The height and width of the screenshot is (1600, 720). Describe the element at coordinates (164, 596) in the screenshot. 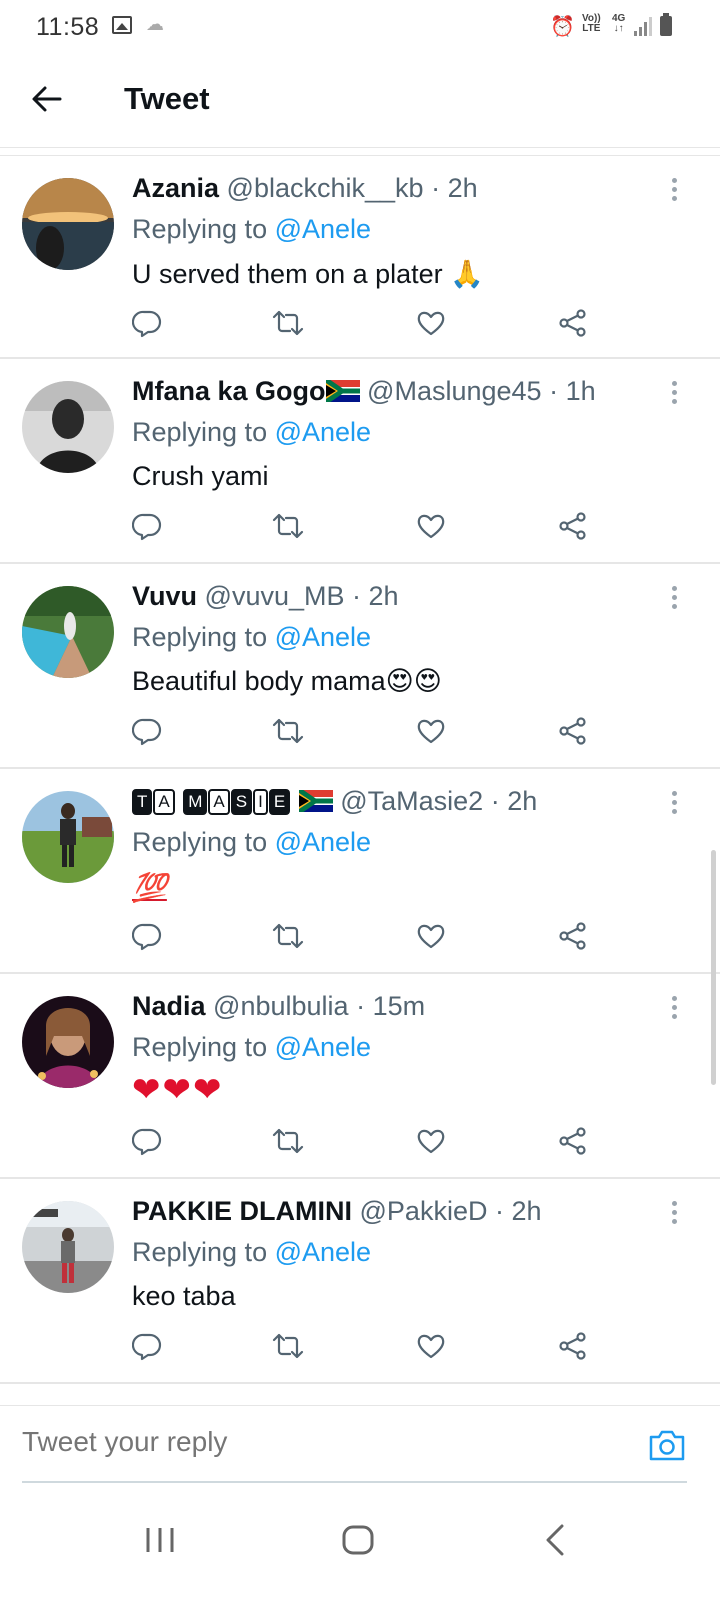

I see `author-name: Vuvu` at that location.